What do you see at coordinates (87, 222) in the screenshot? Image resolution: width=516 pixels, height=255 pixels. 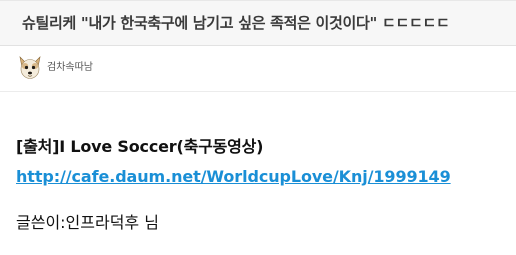 I see `author-credit: 글쓴이:인프라덕후 님` at bounding box center [87, 222].